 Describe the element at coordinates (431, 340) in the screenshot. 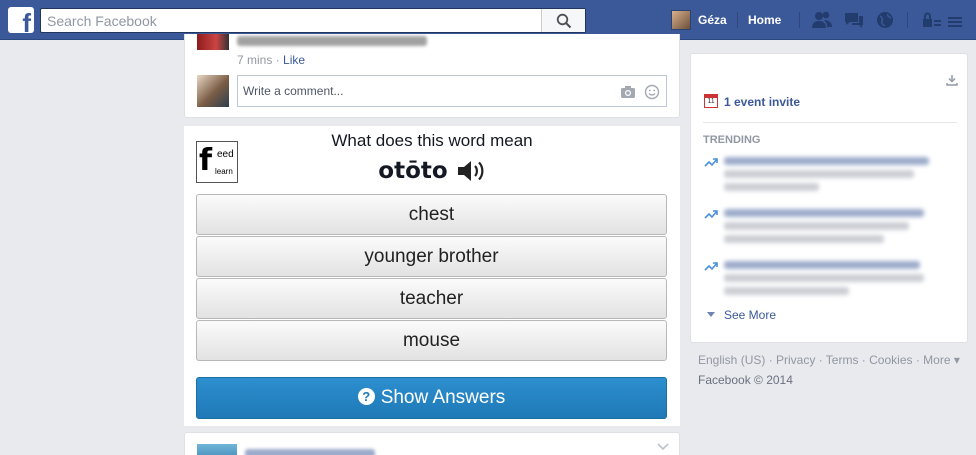

I see `answer-option: mouse` at that location.